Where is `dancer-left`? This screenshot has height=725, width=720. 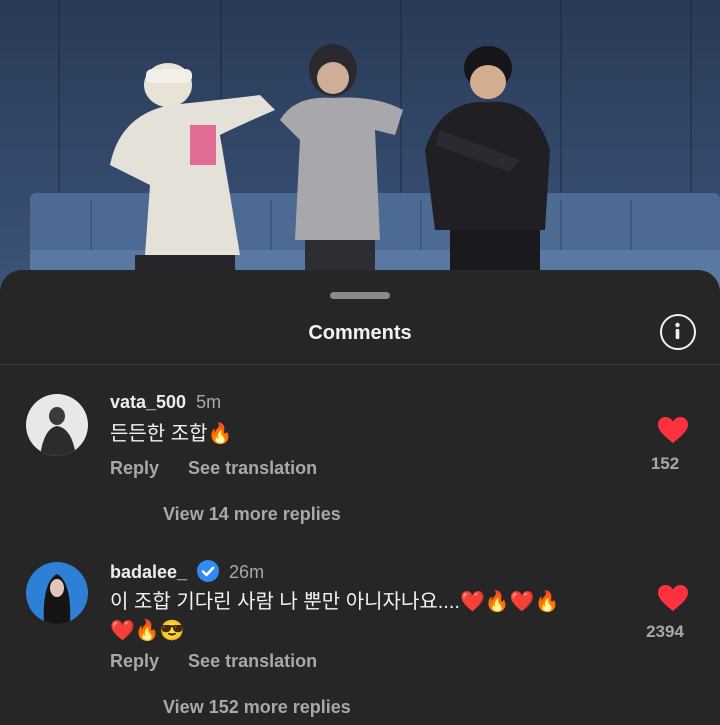 dancer-left is located at coordinates (192, 174).